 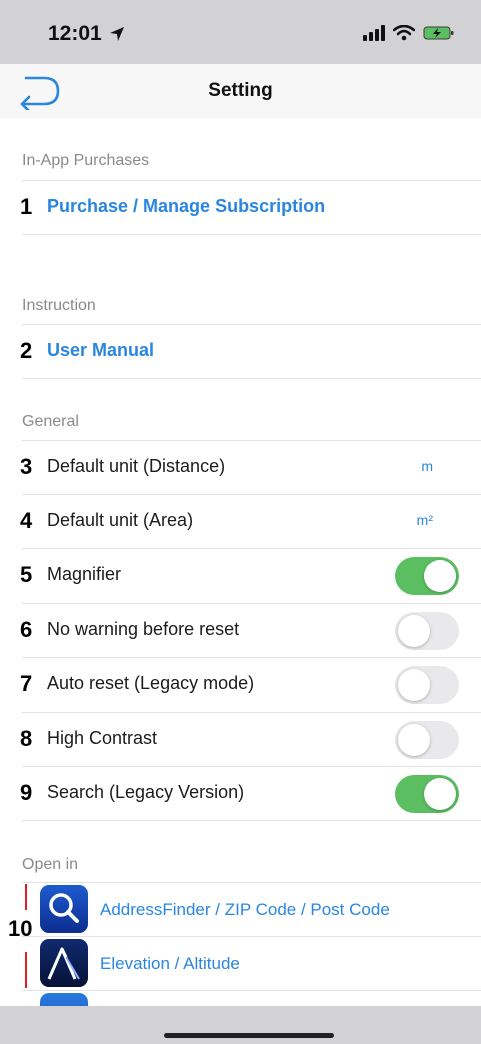 What do you see at coordinates (26, 466) in the screenshot?
I see `row-number: 3` at bounding box center [26, 466].